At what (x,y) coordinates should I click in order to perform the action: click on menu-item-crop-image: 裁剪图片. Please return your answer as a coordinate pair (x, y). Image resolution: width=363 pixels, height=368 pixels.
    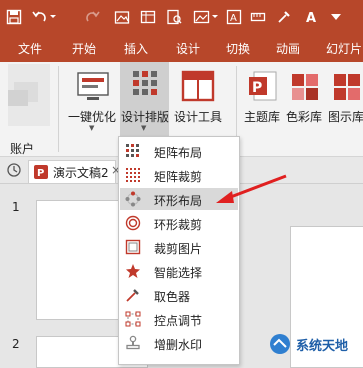
    Looking at the image, I should click on (179, 247).